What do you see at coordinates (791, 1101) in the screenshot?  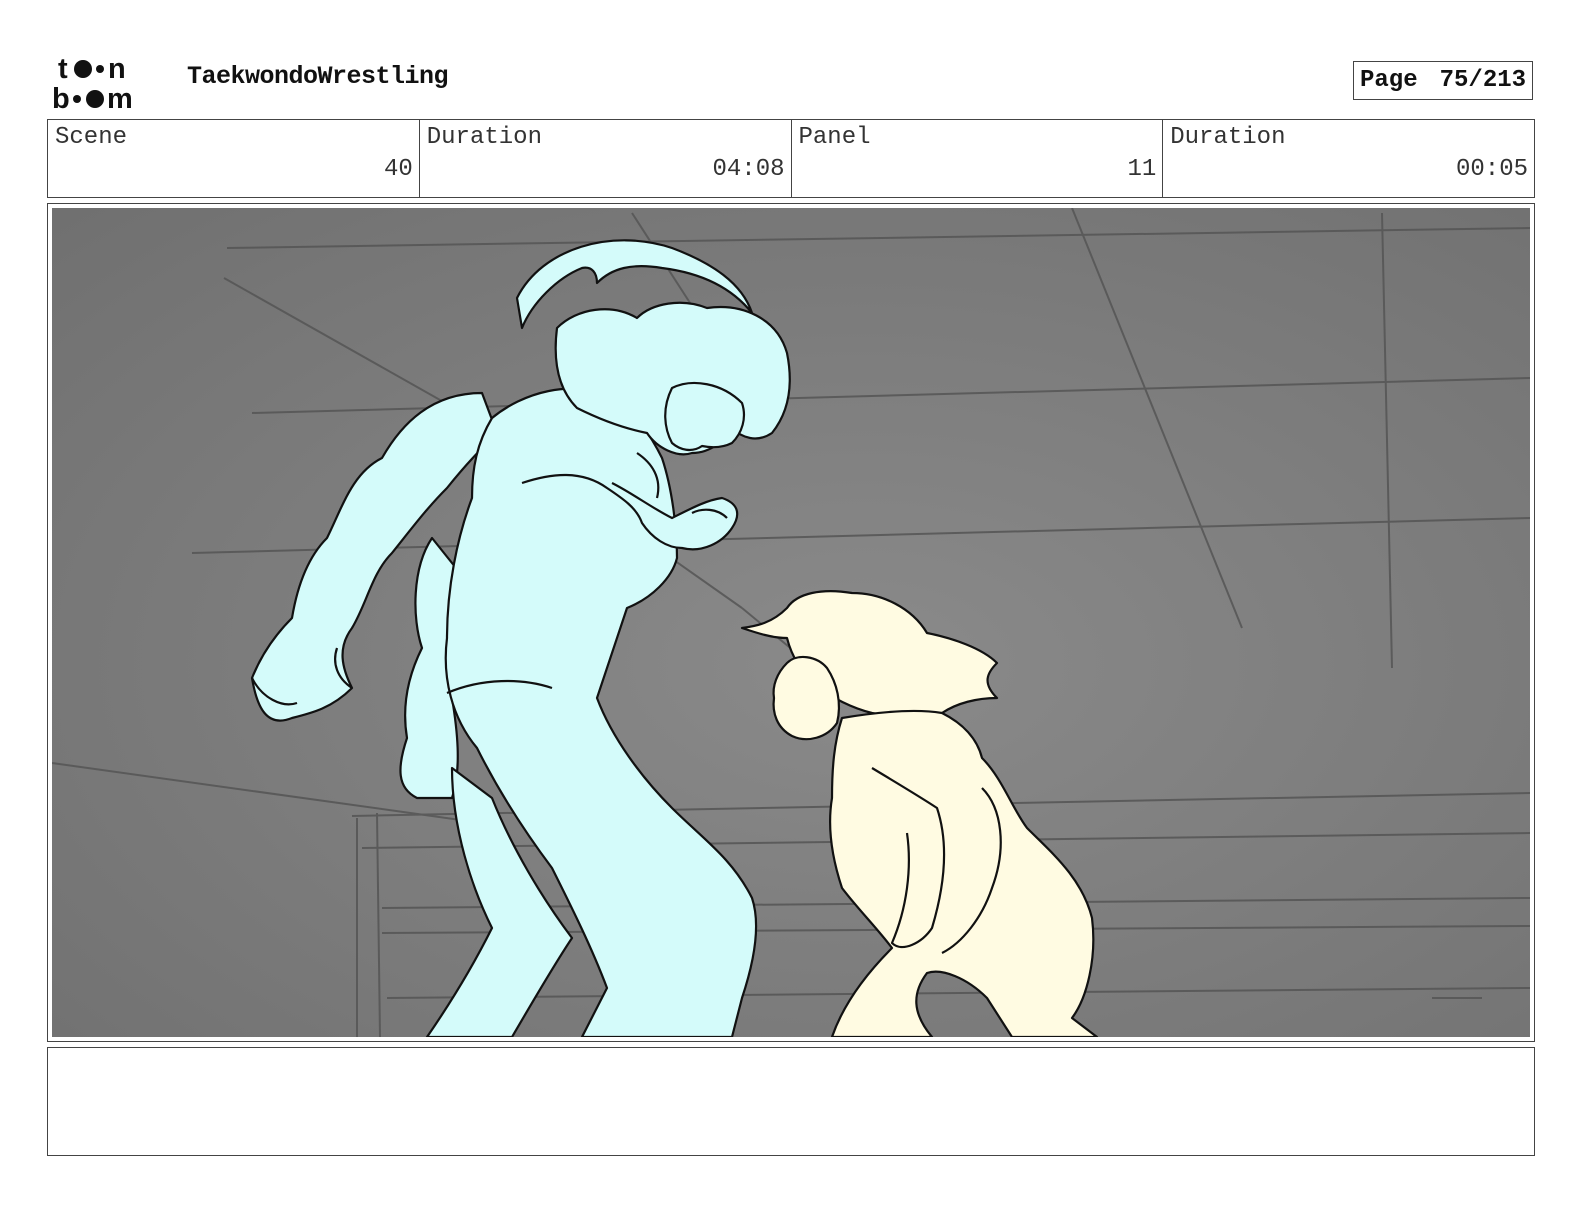 I see `panel-notes-box` at bounding box center [791, 1101].